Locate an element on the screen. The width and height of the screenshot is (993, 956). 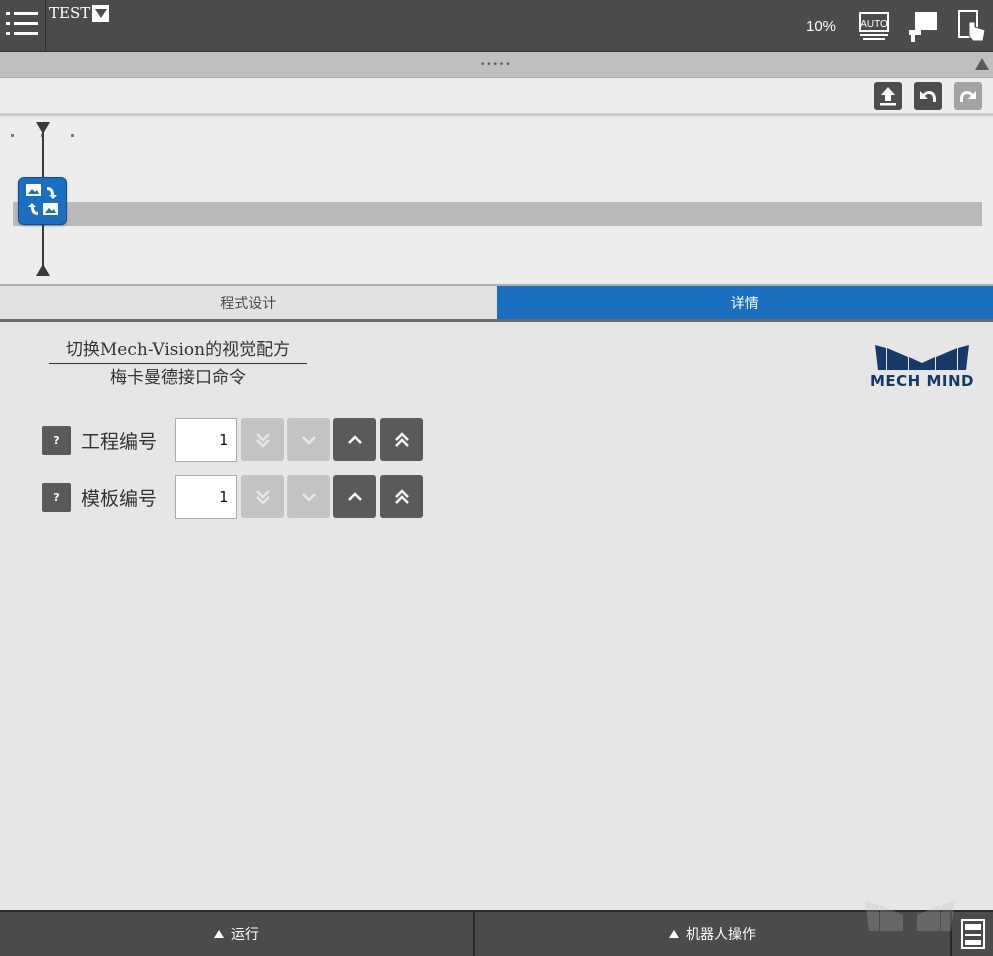
upload-button is located at coordinates (888, 96).